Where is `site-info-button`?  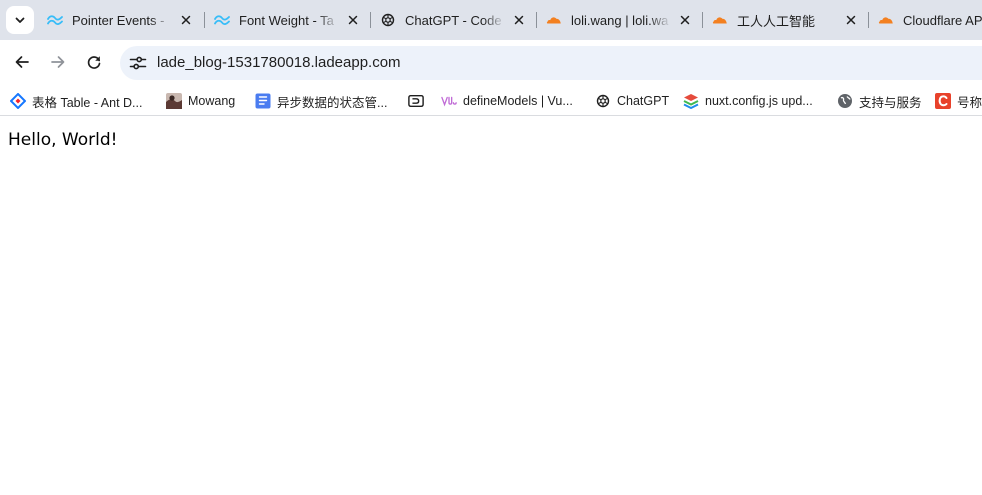
site-info-button is located at coordinates (138, 63).